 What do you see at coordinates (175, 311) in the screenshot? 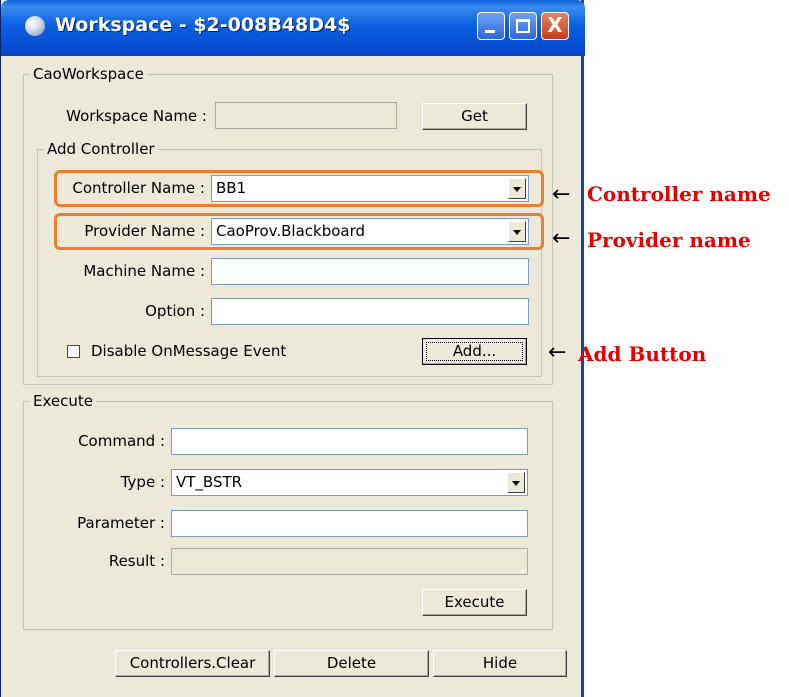
I see `option-label: Option :` at bounding box center [175, 311].